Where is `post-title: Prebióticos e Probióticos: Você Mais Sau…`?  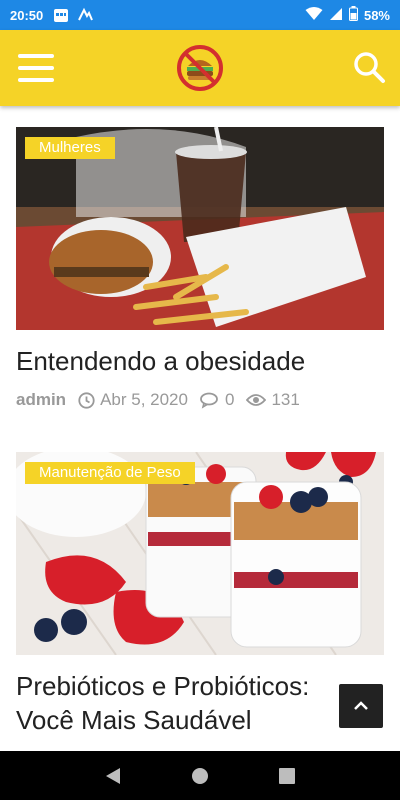 post-title: Prebióticos e Probióticos: Você Mais Sau… is located at coordinates (200, 703).